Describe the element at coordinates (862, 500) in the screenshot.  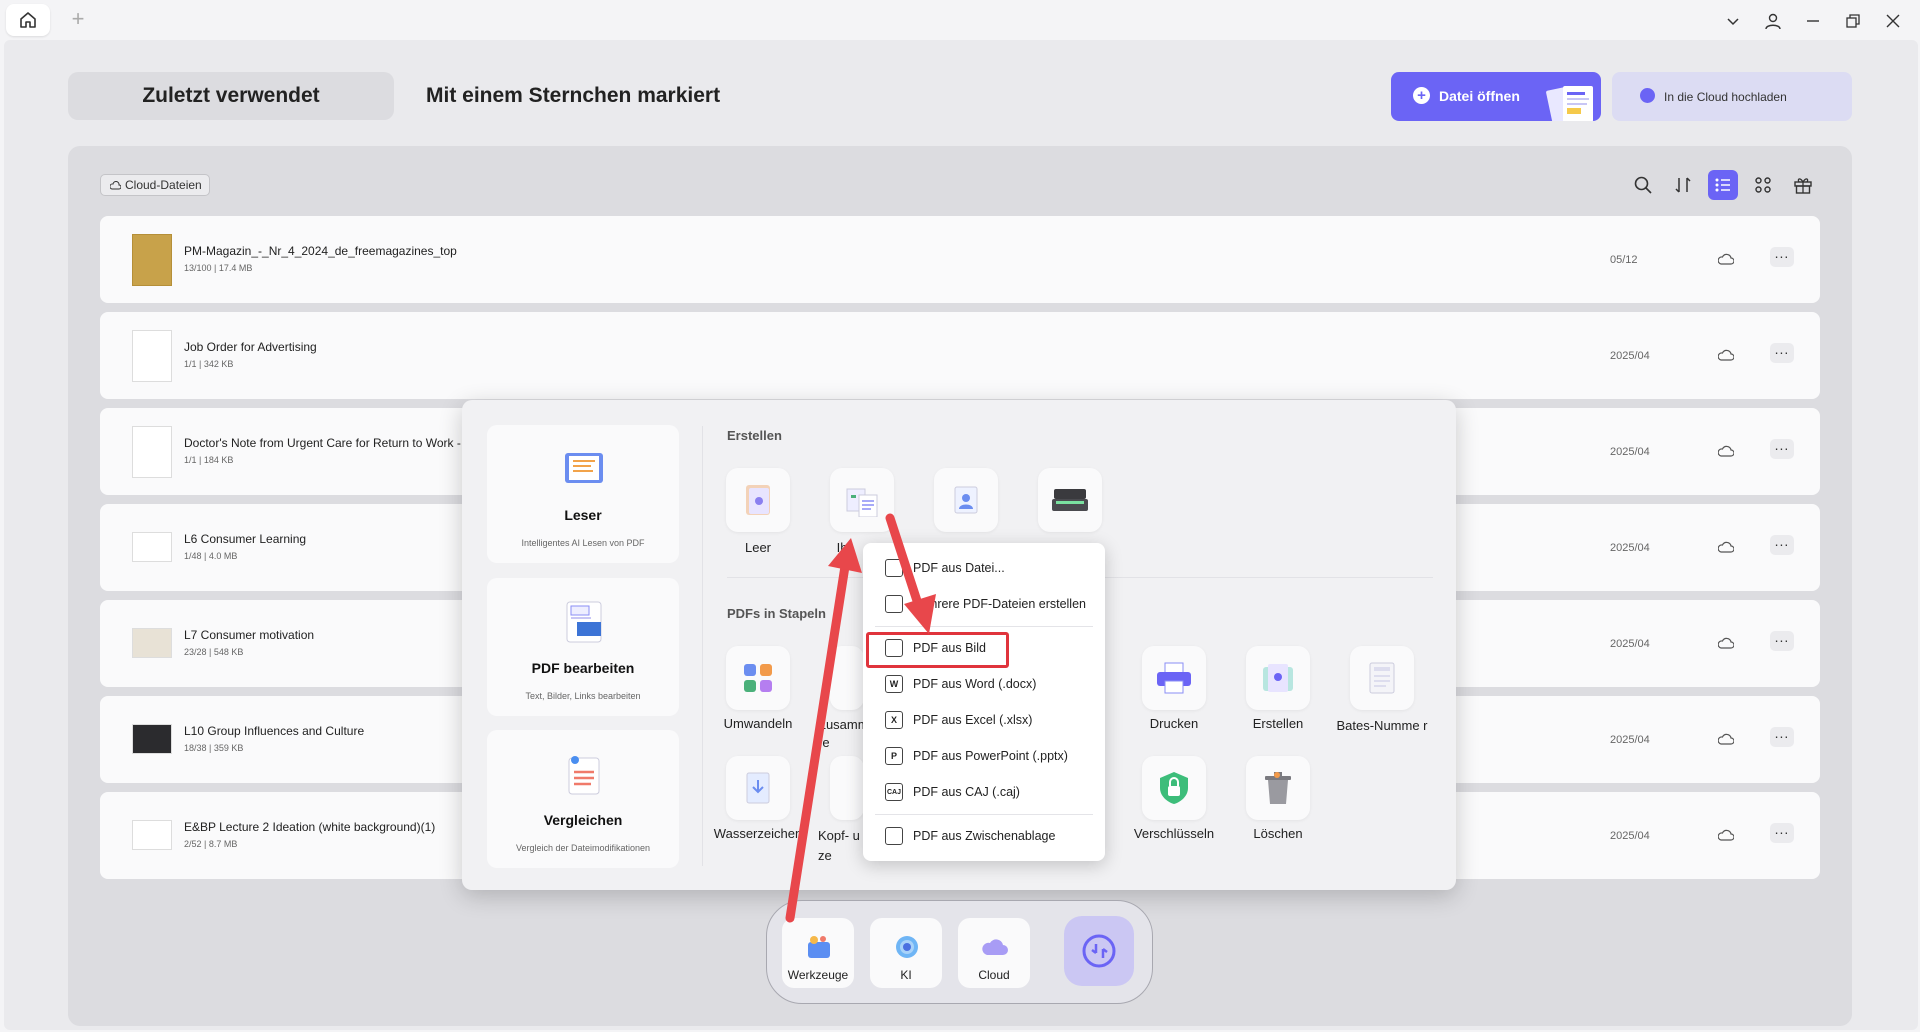
I see `from-file-tile` at that location.